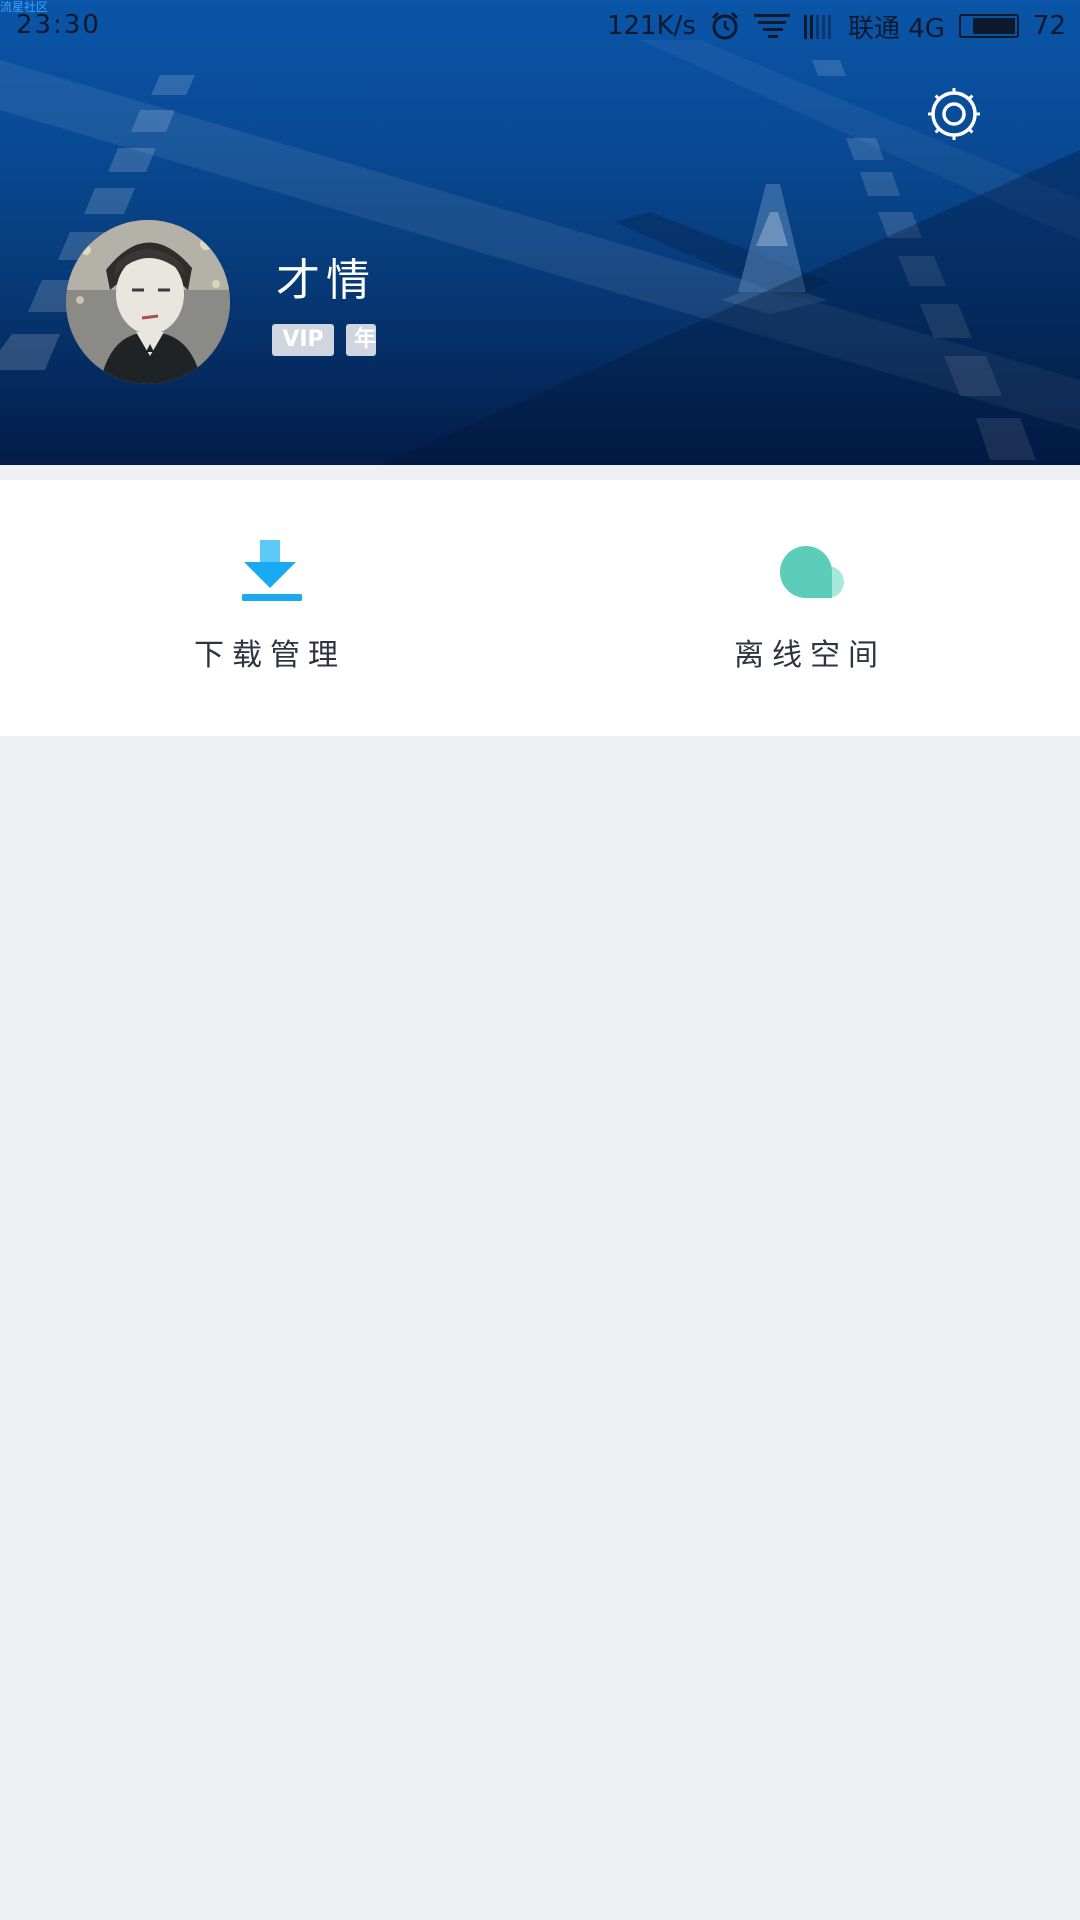 The image size is (1080, 1920). Describe the element at coordinates (270, 608) in the screenshot. I see `download-manager-button: 下载管理` at that location.